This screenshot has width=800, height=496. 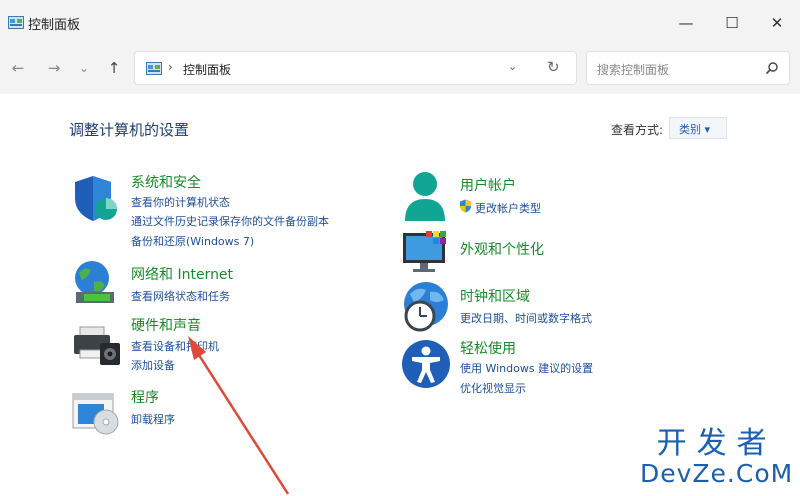 I want to click on link-change-account-type: 更改帐户类型, so click(x=508, y=208).